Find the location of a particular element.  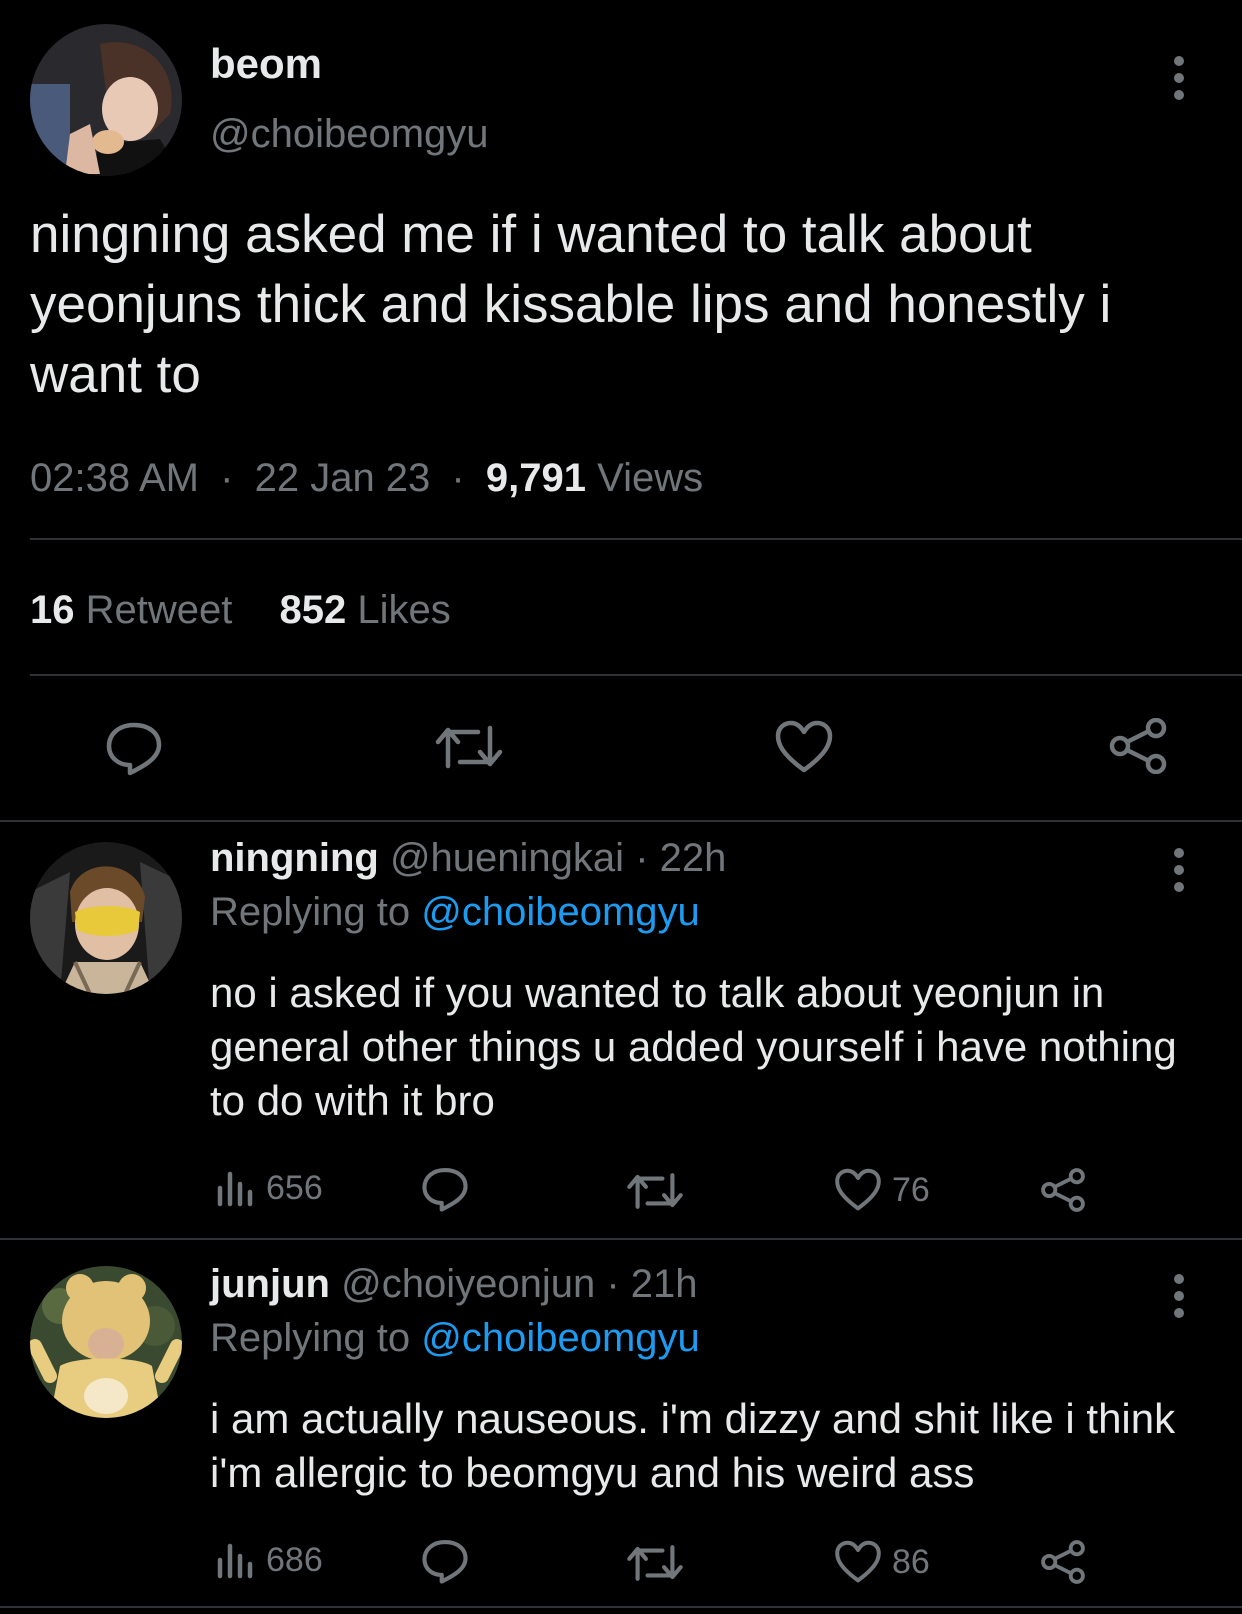

avatar-beom is located at coordinates (106, 100).